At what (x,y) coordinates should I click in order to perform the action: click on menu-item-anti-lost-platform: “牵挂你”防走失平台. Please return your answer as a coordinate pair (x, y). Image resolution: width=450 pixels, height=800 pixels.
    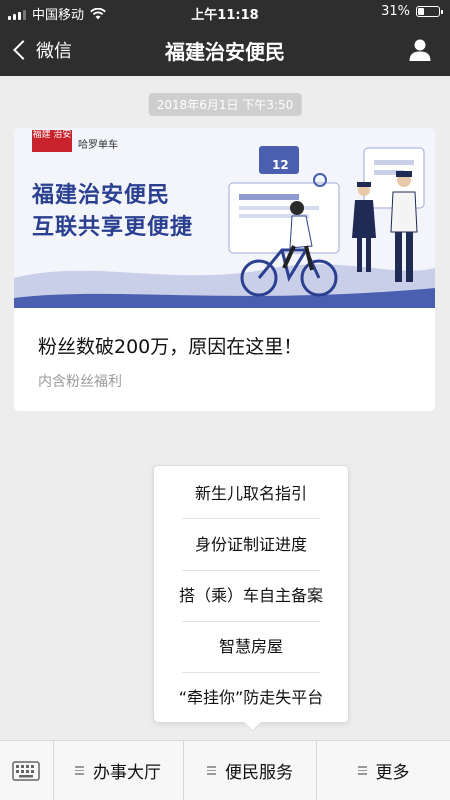
    Looking at the image, I should click on (251, 697).